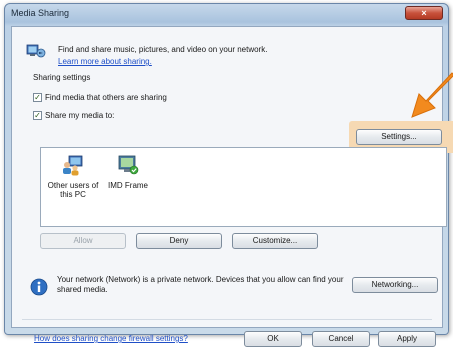  I want to click on device-label-line1: IMD Frame, so click(128, 185).